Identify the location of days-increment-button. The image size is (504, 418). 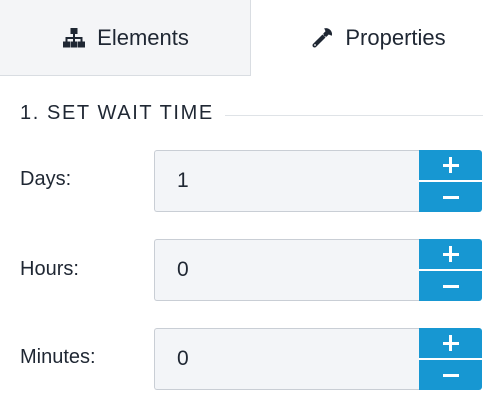
(450, 165).